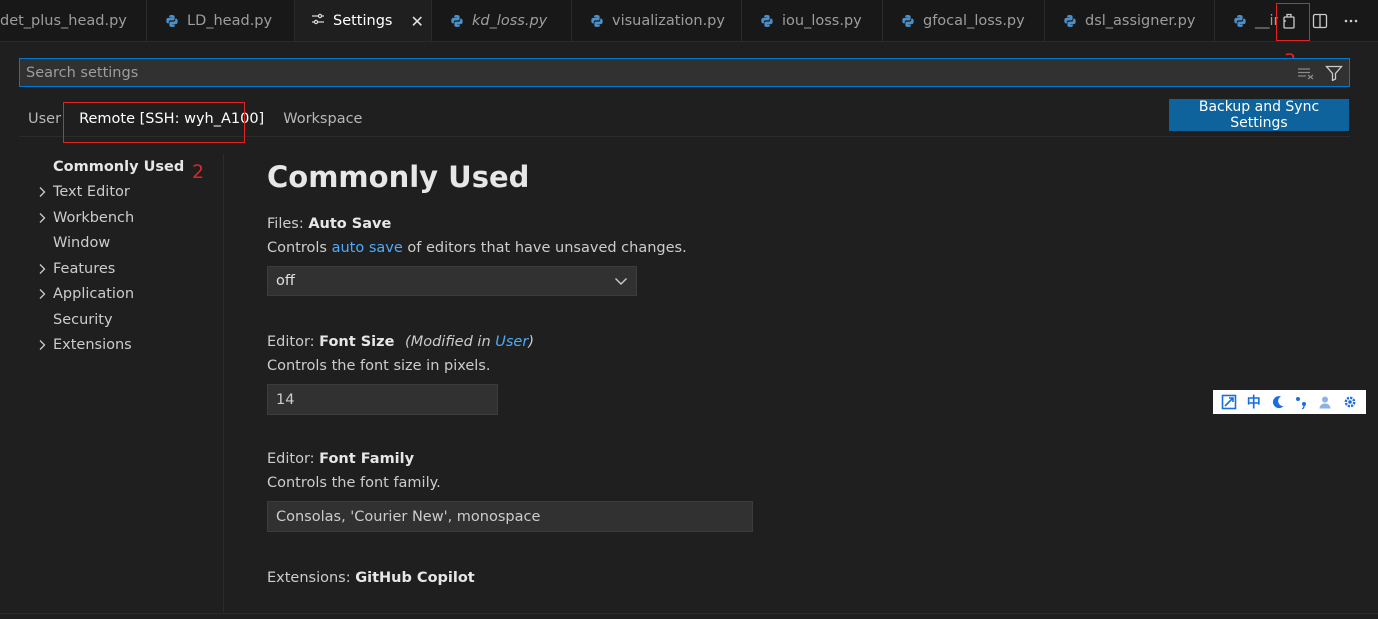 Image resolution: width=1378 pixels, height=619 pixels. I want to click on modified-text: ), so click(531, 342).